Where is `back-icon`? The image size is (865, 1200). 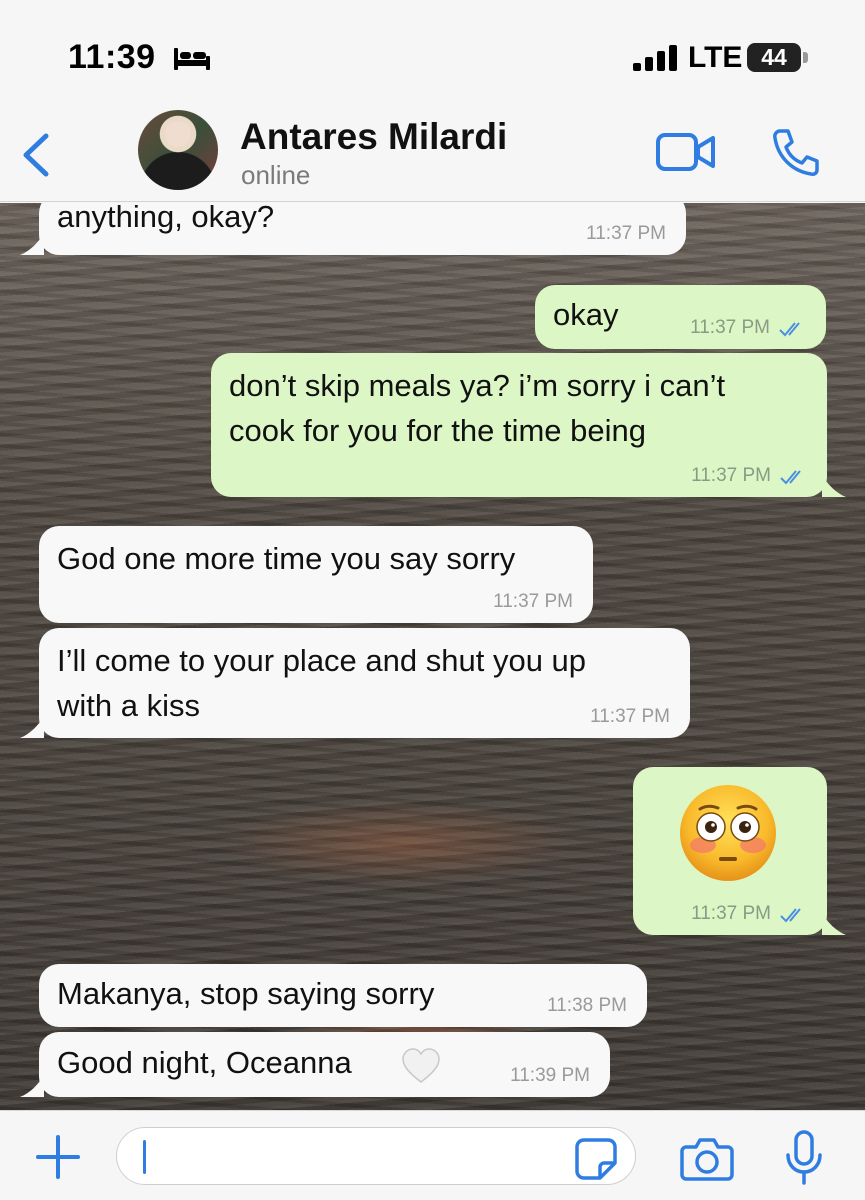
back-icon is located at coordinates (36, 155).